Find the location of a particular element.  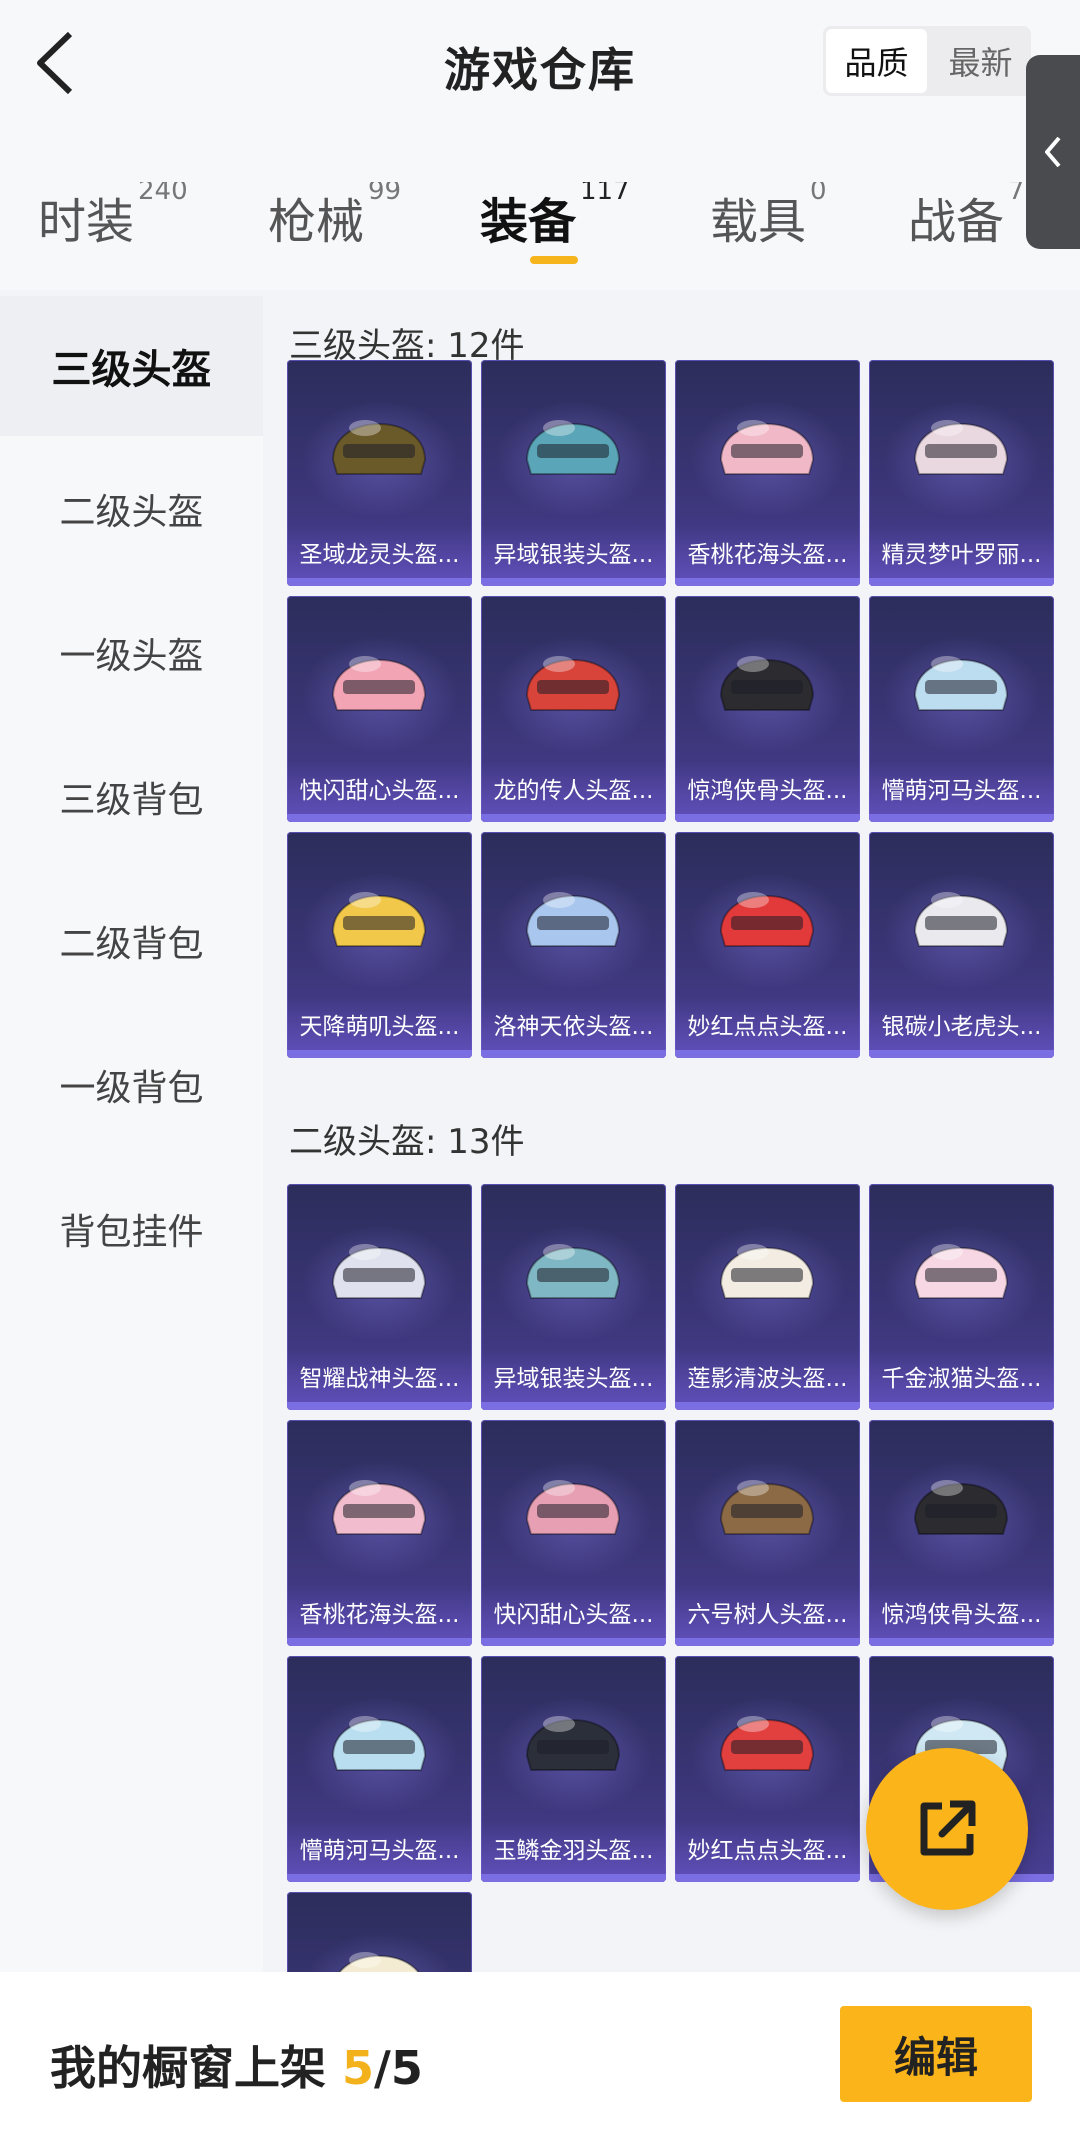

side-panel-handle is located at coordinates (1053, 152).